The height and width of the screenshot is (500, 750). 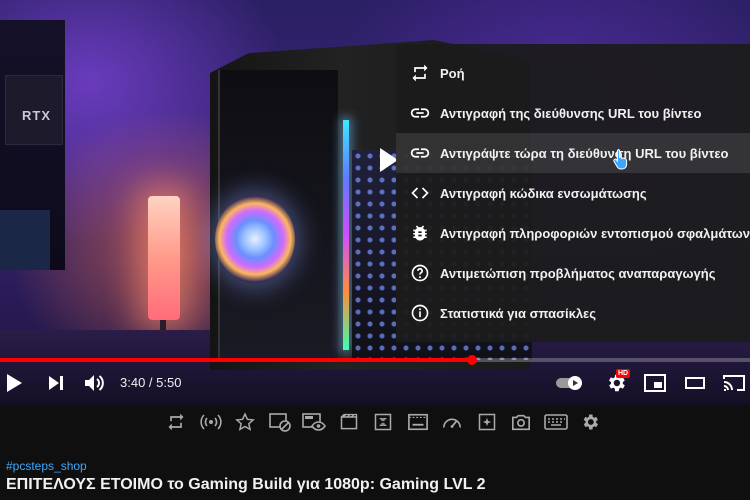 I want to click on menu-item-label: Αντιγραφή της διεύθυνσης URL του βίντεο, so click(x=571, y=113).